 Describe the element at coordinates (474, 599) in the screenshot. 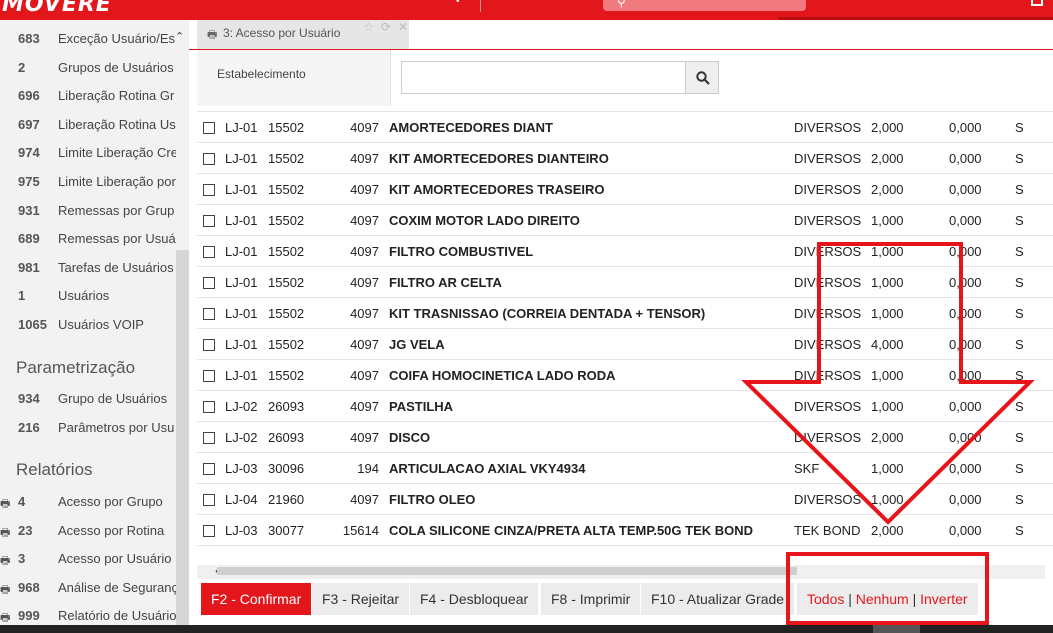

I see `unlock-button: F4 - Desbloquear` at that location.